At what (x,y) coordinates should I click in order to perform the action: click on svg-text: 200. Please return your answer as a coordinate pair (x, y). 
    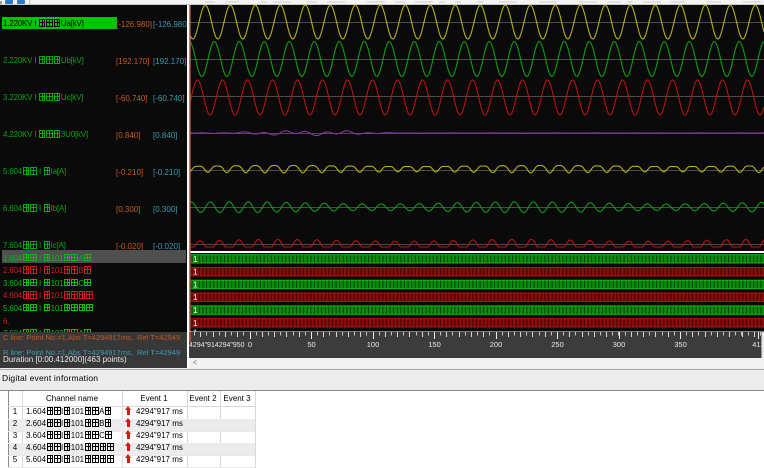
    Looking at the image, I should click on (496, 344).